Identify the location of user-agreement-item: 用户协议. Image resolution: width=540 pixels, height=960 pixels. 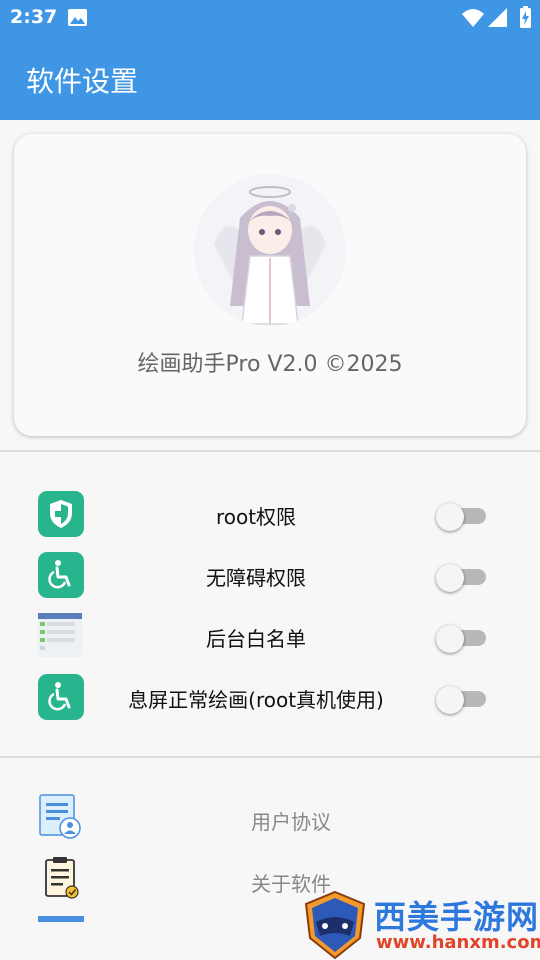
(270, 822).